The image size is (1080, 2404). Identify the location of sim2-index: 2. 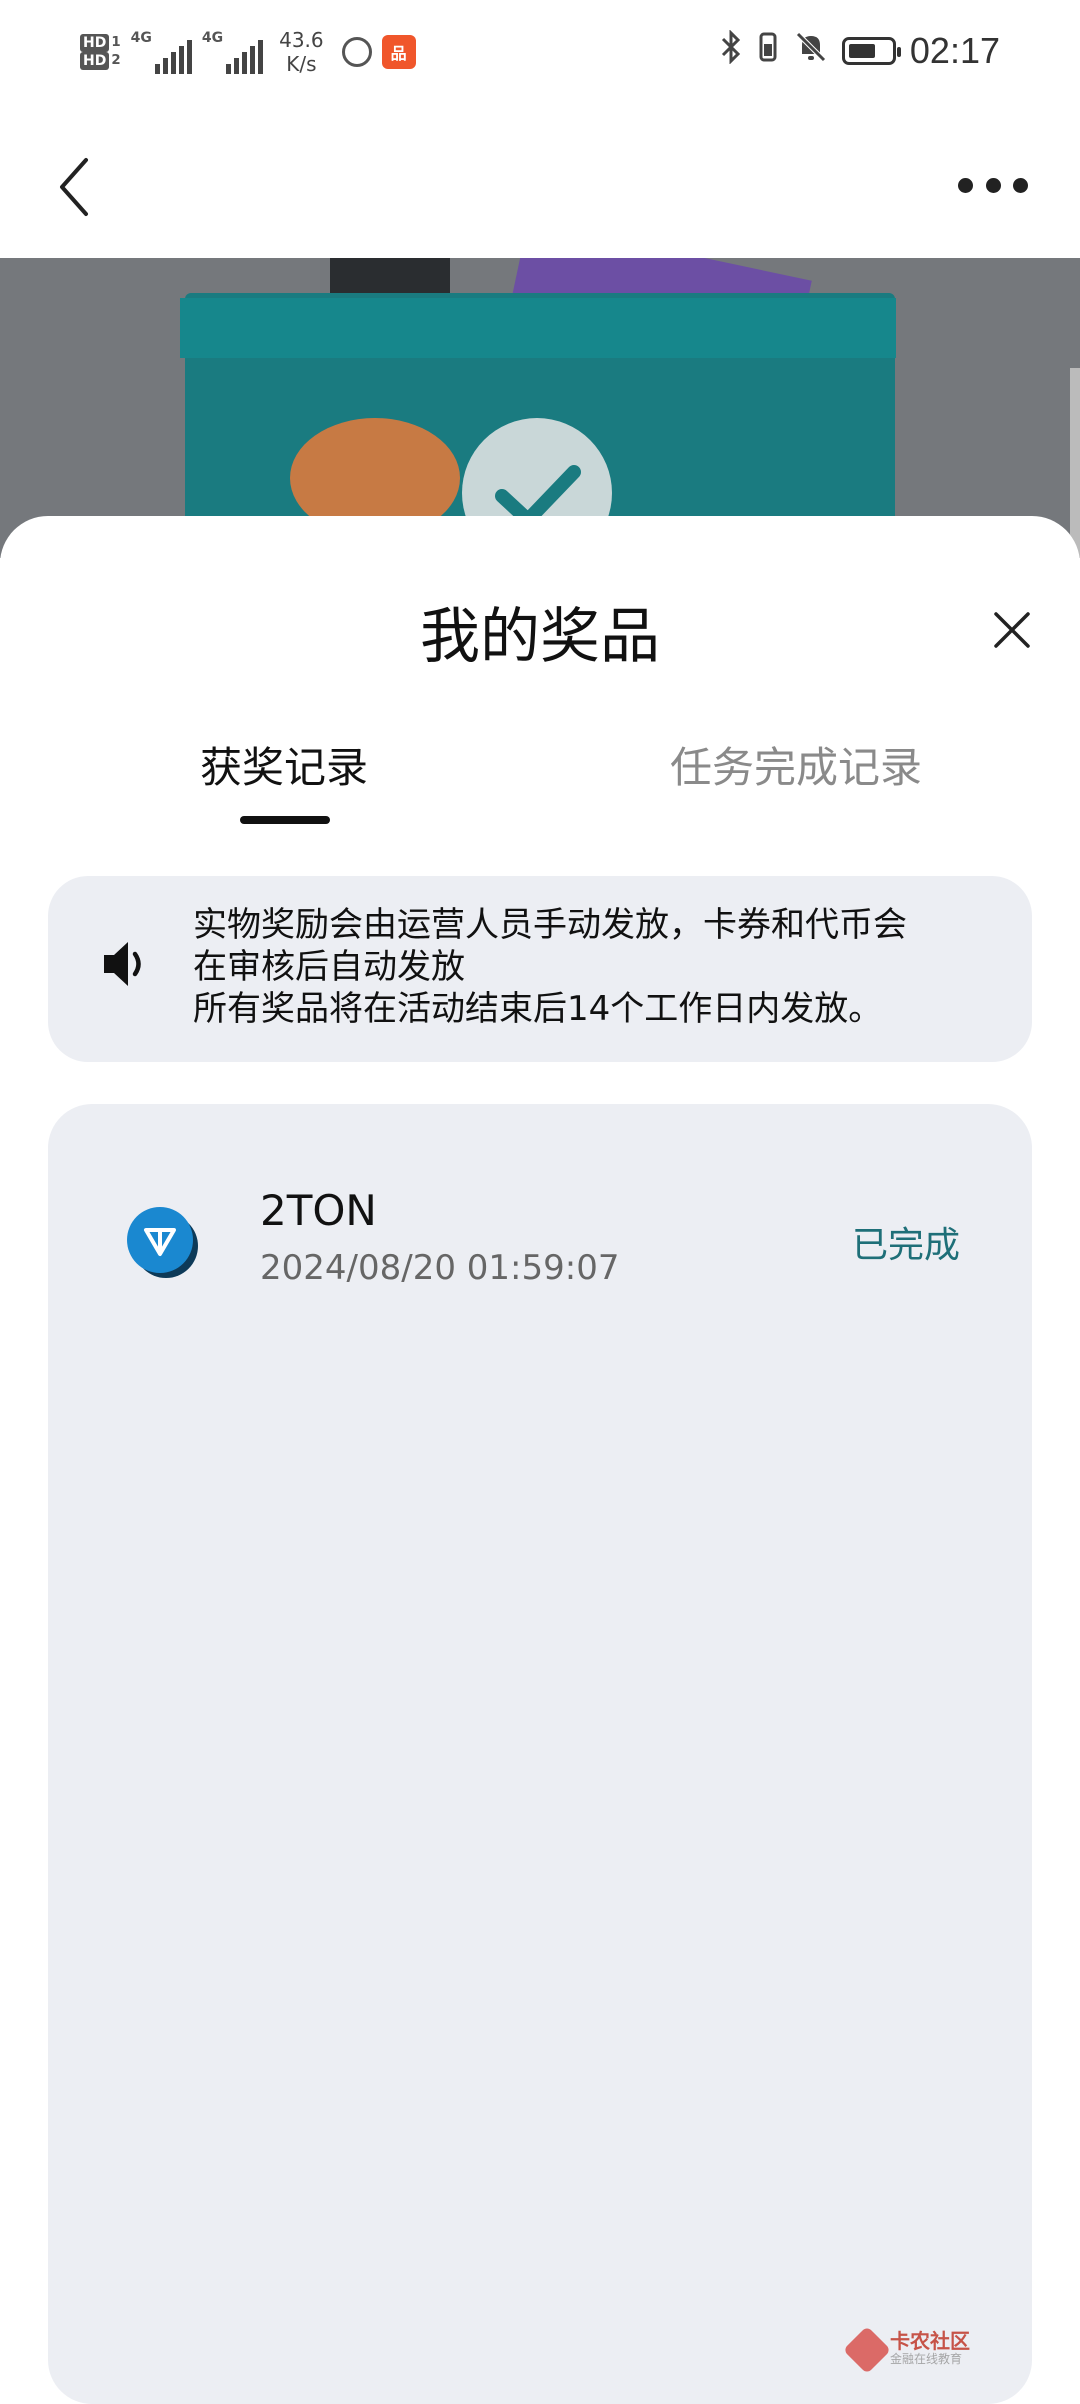
(116, 60).